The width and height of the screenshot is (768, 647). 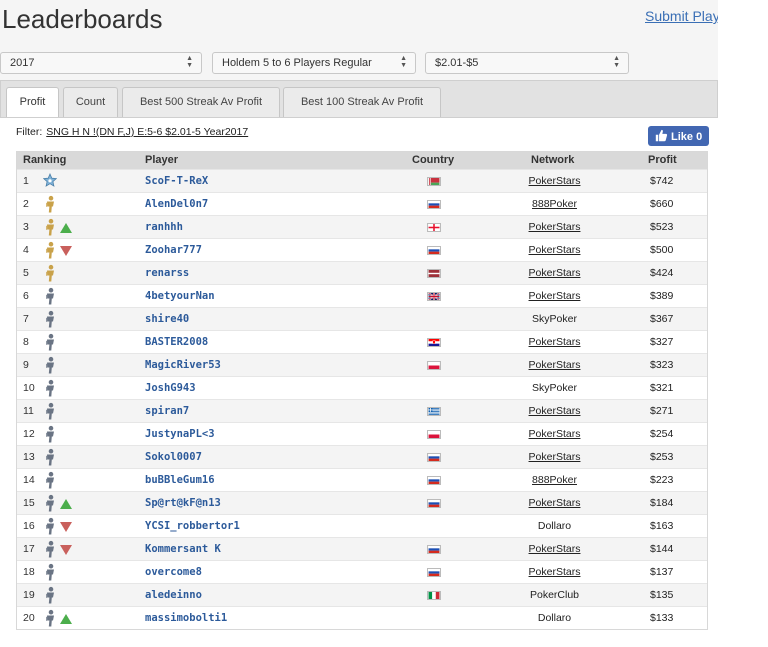 What do you see at coordinates (662, 250) in the screenshot?
I see `profit-value: $500` at bounding box center [662, 250].